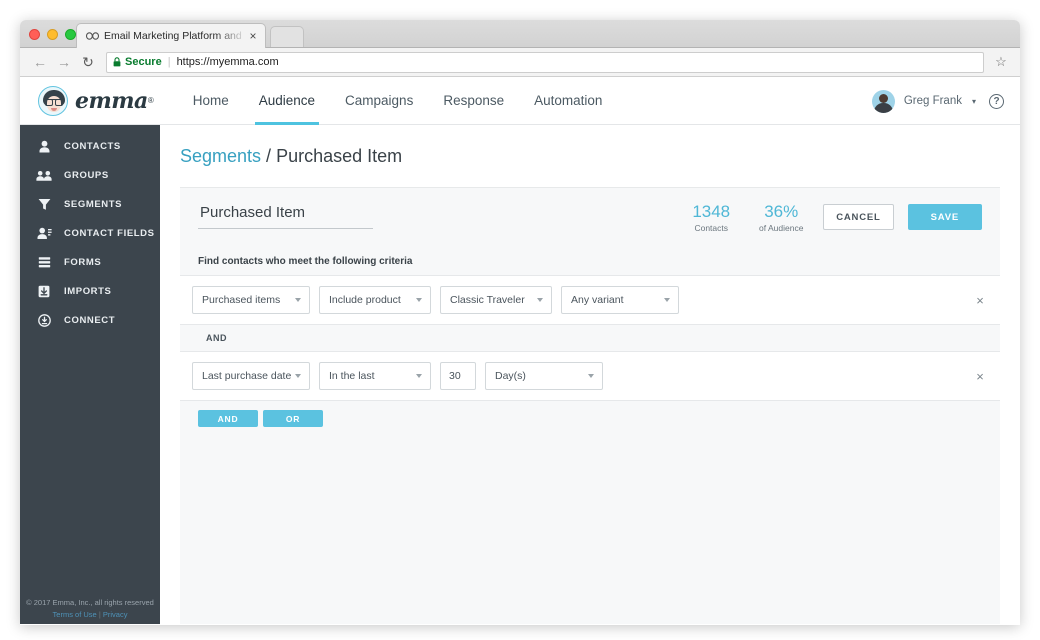 The height and width of the screenshot is (640, 1040). What do you see at coordinates (520, 34) in the screenshot?
I see `browser-tab-strip: Email Marketing Platform and ×` at bounding box center [520, 34].